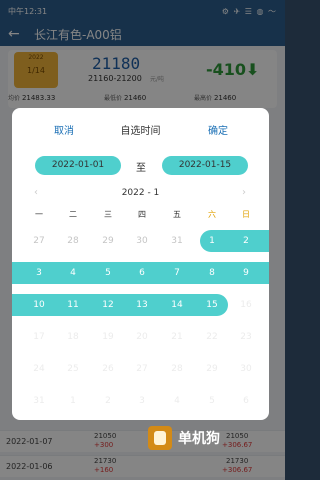  What do you see at coordinates (39, 337) in the screenshot?
I see `calendar-day-disabled: 17` at bounding box center [39, 337].